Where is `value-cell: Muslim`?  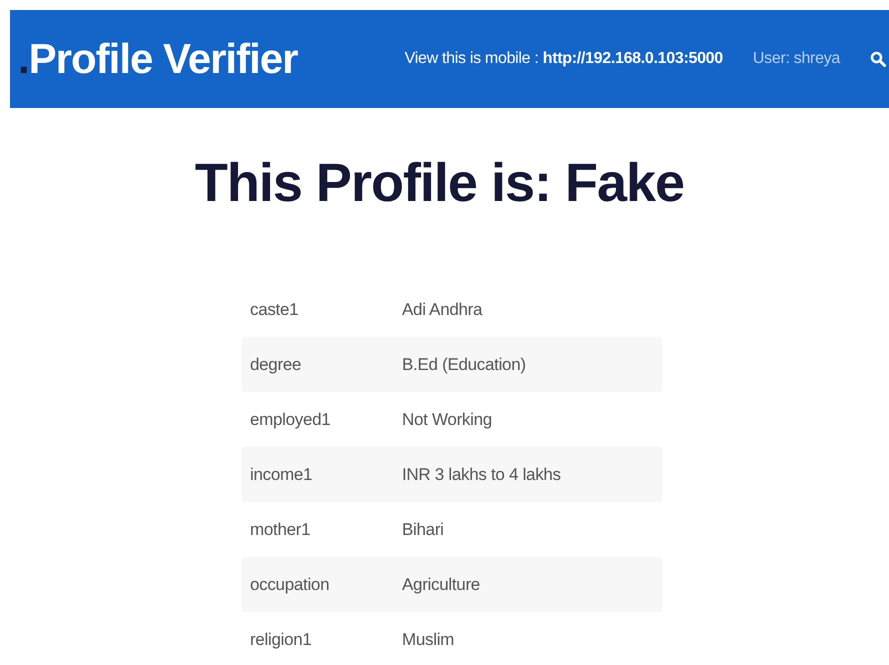
value-cell: Muslim is located at coordinates (528, 638).